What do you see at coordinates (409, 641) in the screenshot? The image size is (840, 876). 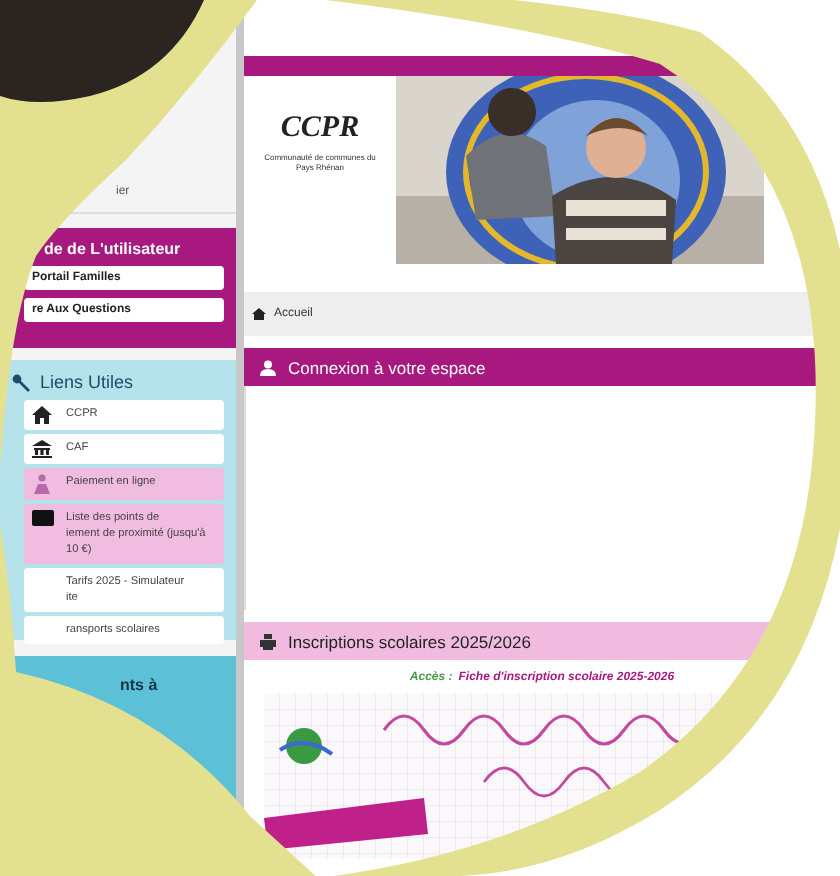 I see `section-title: Inscriptions scolaires 2025/2026` at bounding box center [409, 641].